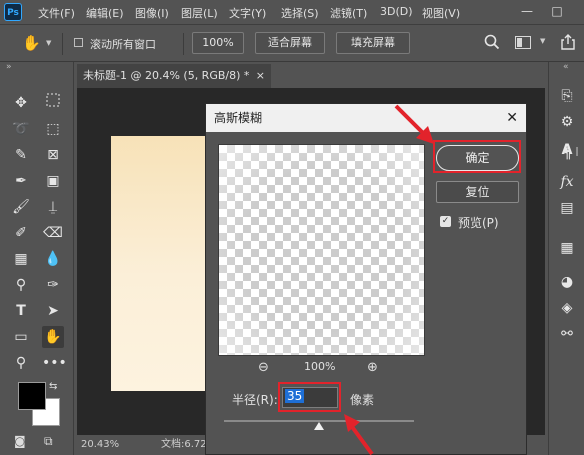 This screenshot has height=455, width=584. I want to click on frame-tool-icon: ▣, so click(53, 181).